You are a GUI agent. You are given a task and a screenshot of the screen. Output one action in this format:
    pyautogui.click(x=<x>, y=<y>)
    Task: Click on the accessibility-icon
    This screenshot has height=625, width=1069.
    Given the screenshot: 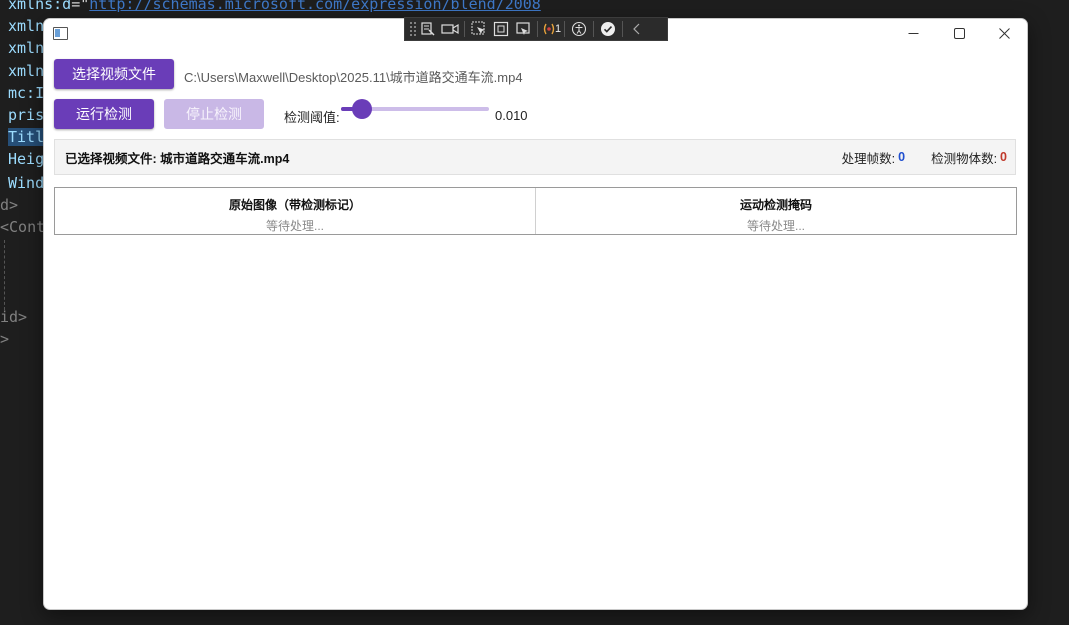 What is the action you would take?
    pyautogui.click(x=579, y=29)
    